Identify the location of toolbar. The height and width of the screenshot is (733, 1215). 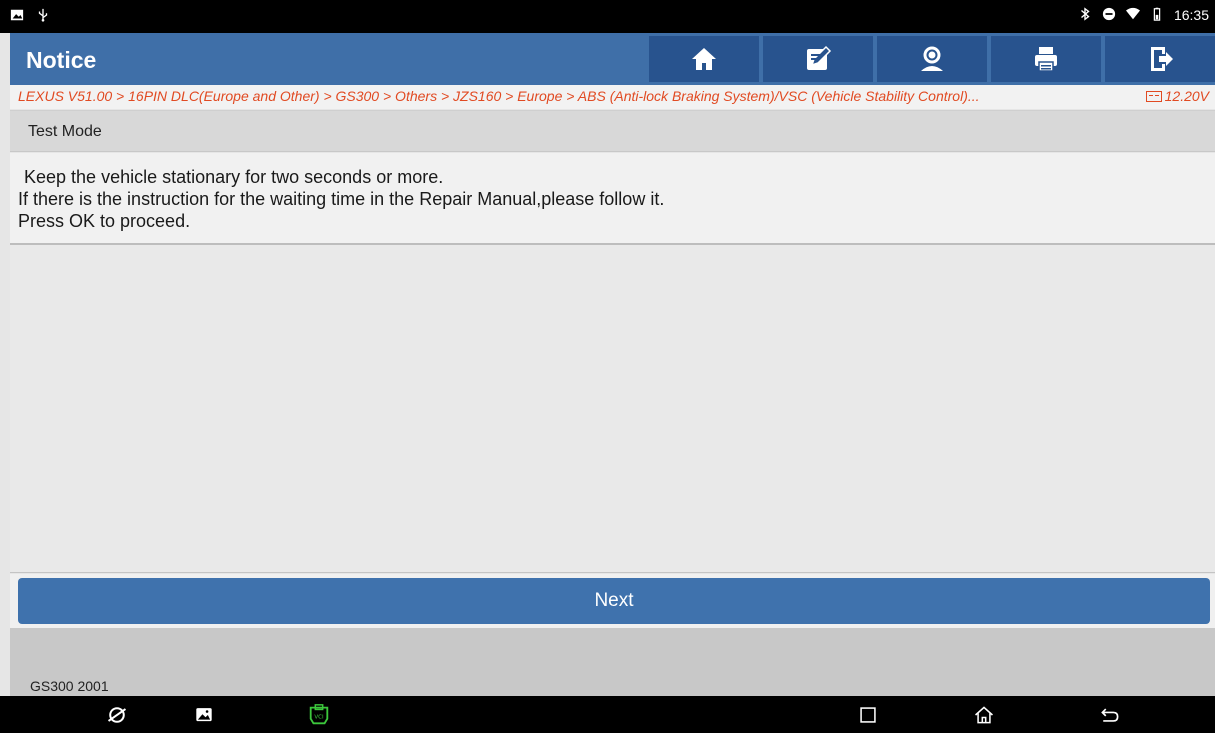
(932, 59).